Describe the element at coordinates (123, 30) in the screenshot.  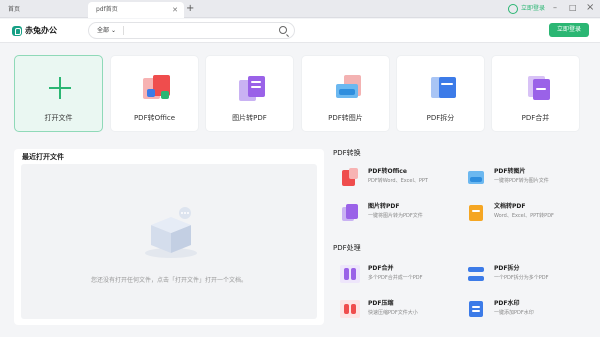
I see `divider` at that location.